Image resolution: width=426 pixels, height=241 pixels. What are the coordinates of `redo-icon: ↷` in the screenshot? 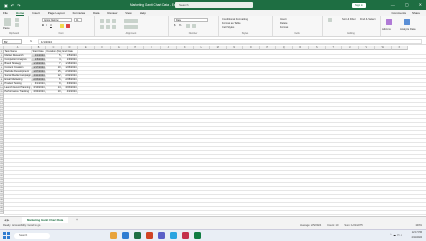 It's located at (18, 5).